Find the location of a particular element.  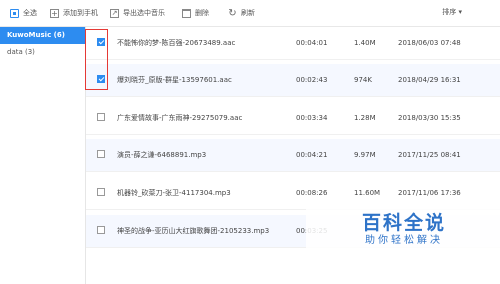

sidebar-item-kuwomusic: KuwoMusic (6) is located at coordinates (42, 35).